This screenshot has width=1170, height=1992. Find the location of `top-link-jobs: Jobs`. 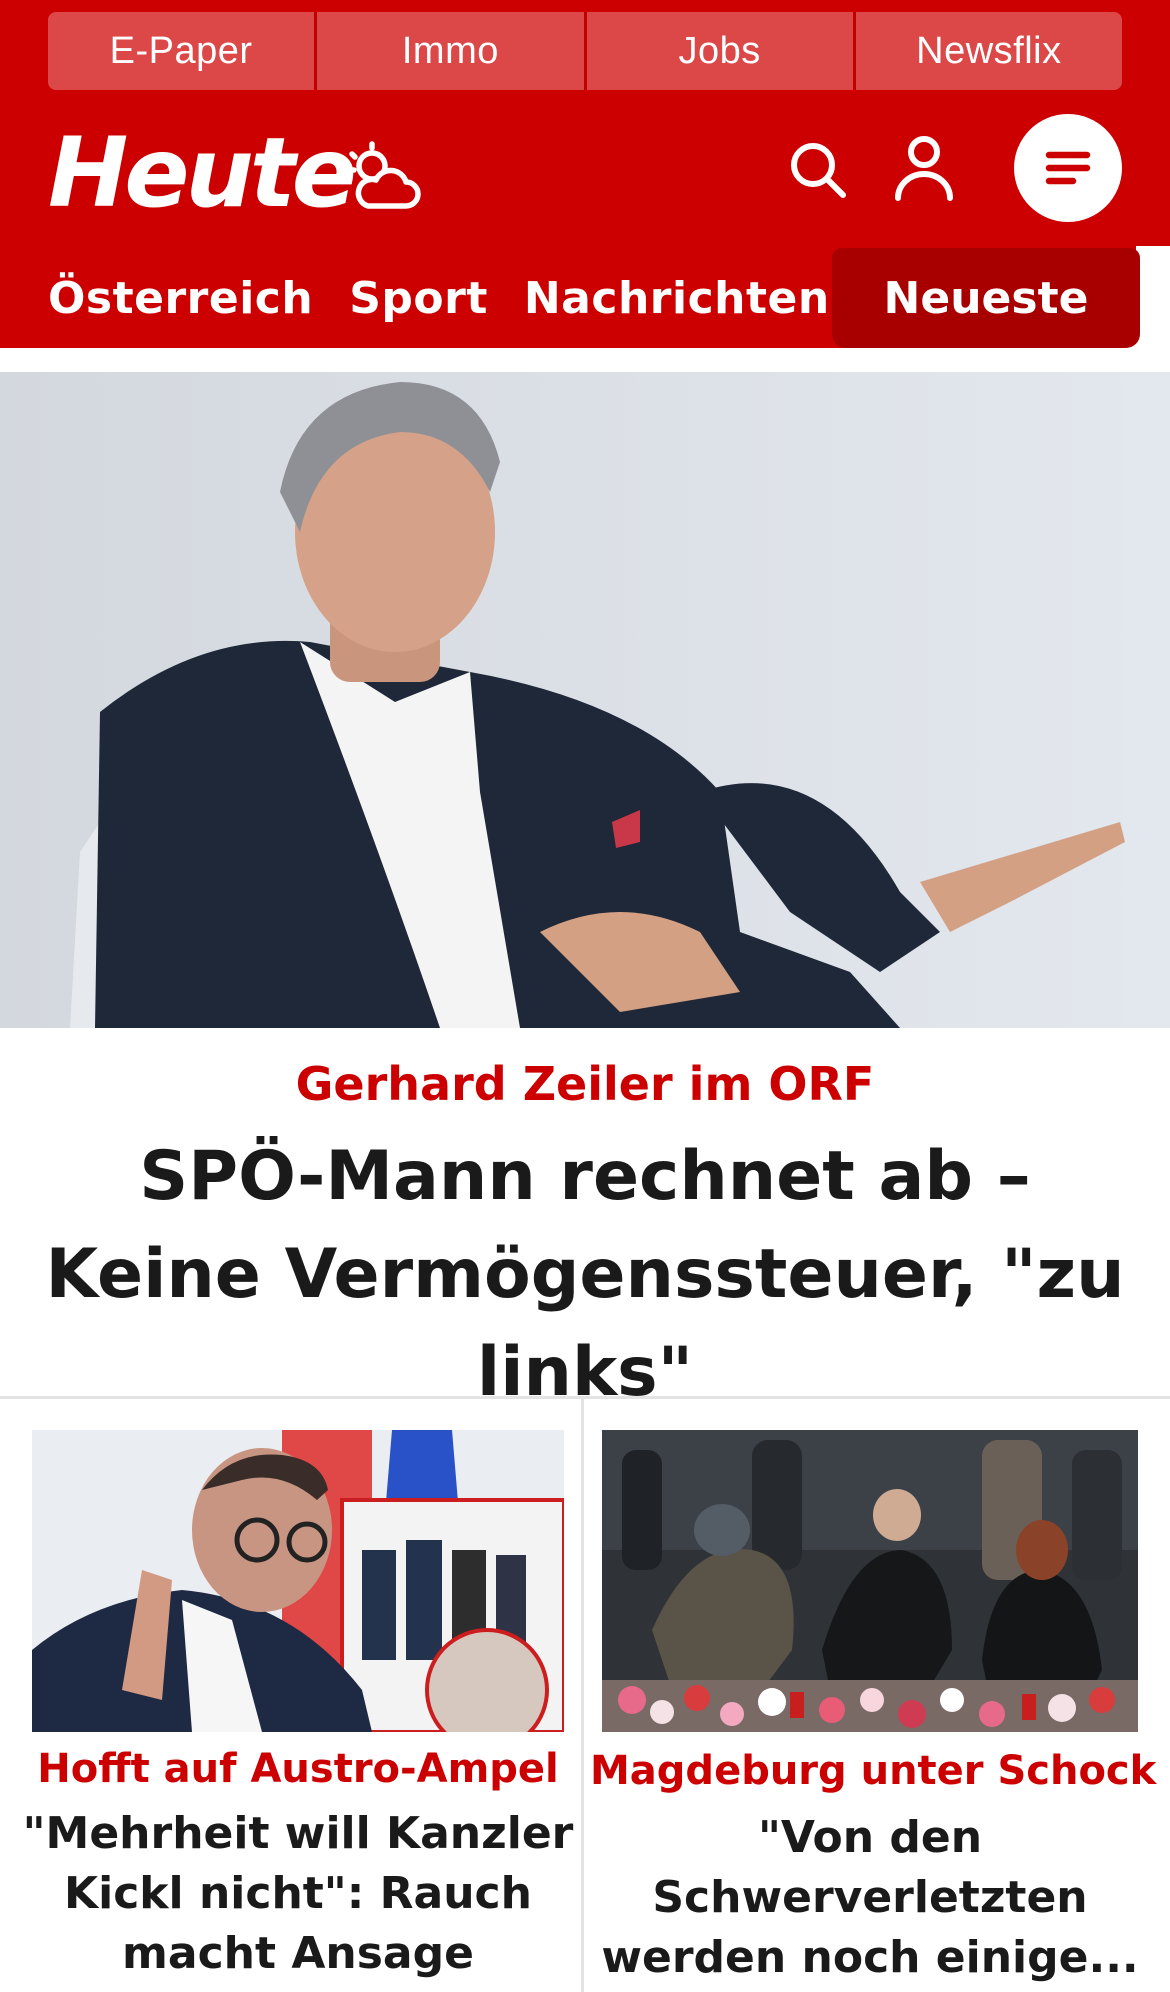

top-link-jobs: Jobs is located at coordinates (718, 51).